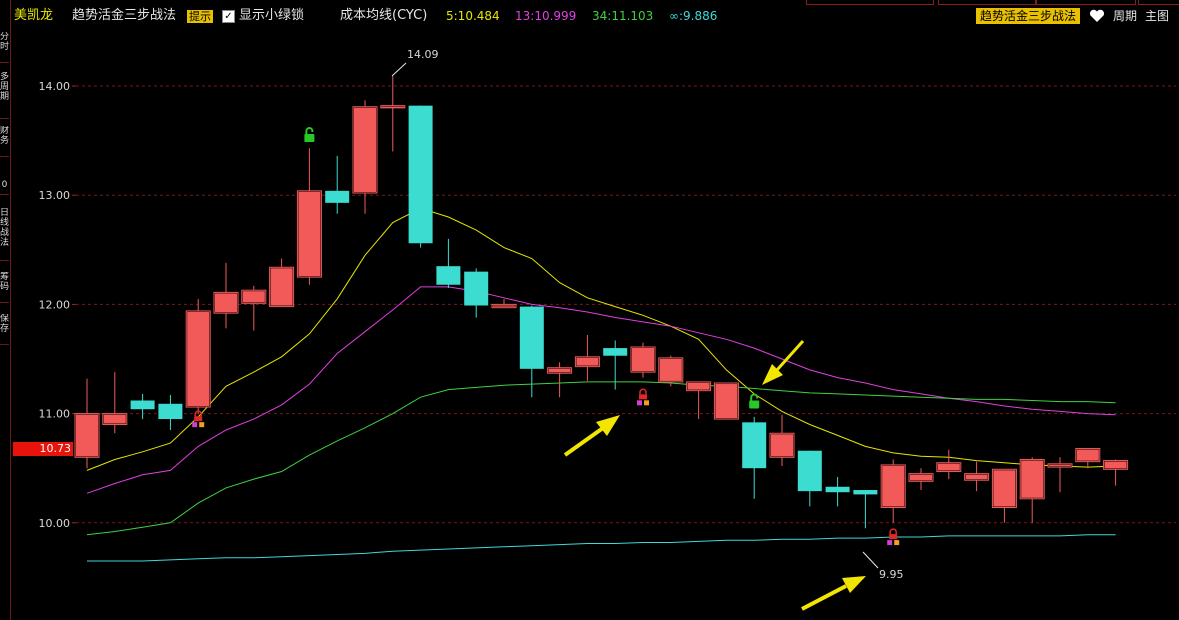 The height and width of the screenshot is (620, 1179). Describe the element at coordinates (55, 523) in the screenshot. I see `y-tick-label: 10.00` at that location.